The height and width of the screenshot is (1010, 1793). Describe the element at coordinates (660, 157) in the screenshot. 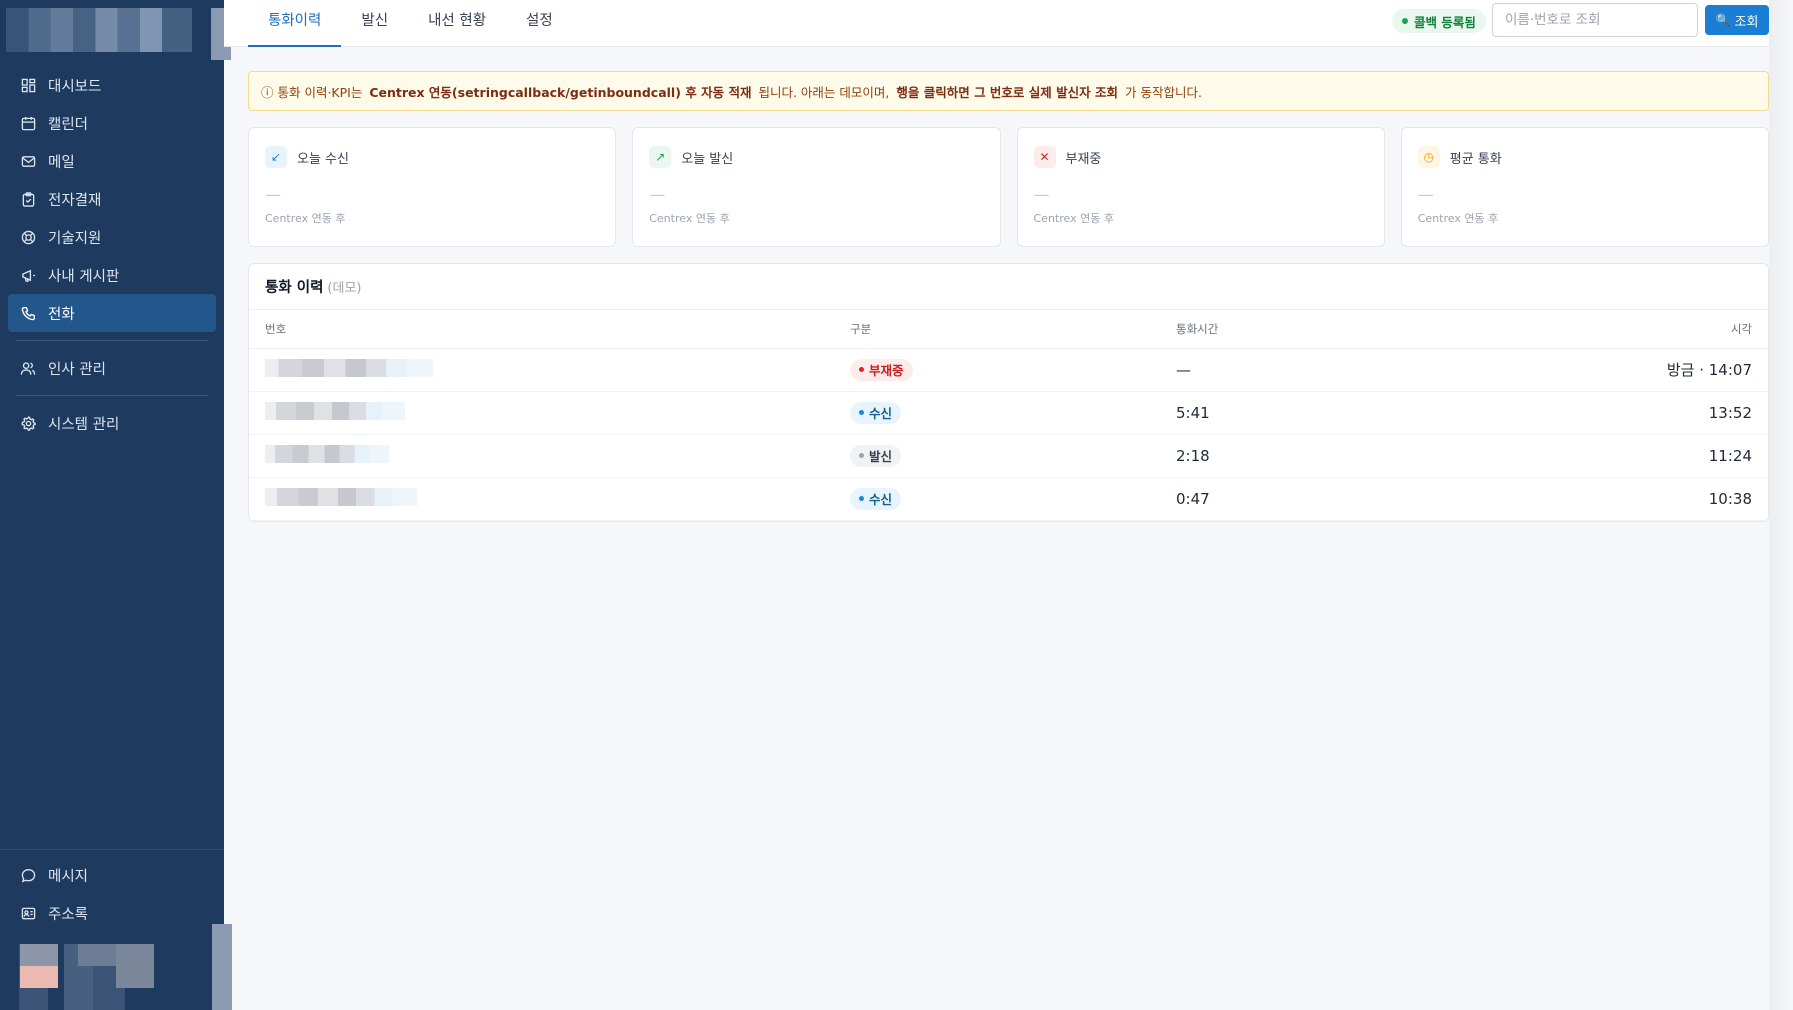

I see `arrow-up-right-icon: ↗` at that location.